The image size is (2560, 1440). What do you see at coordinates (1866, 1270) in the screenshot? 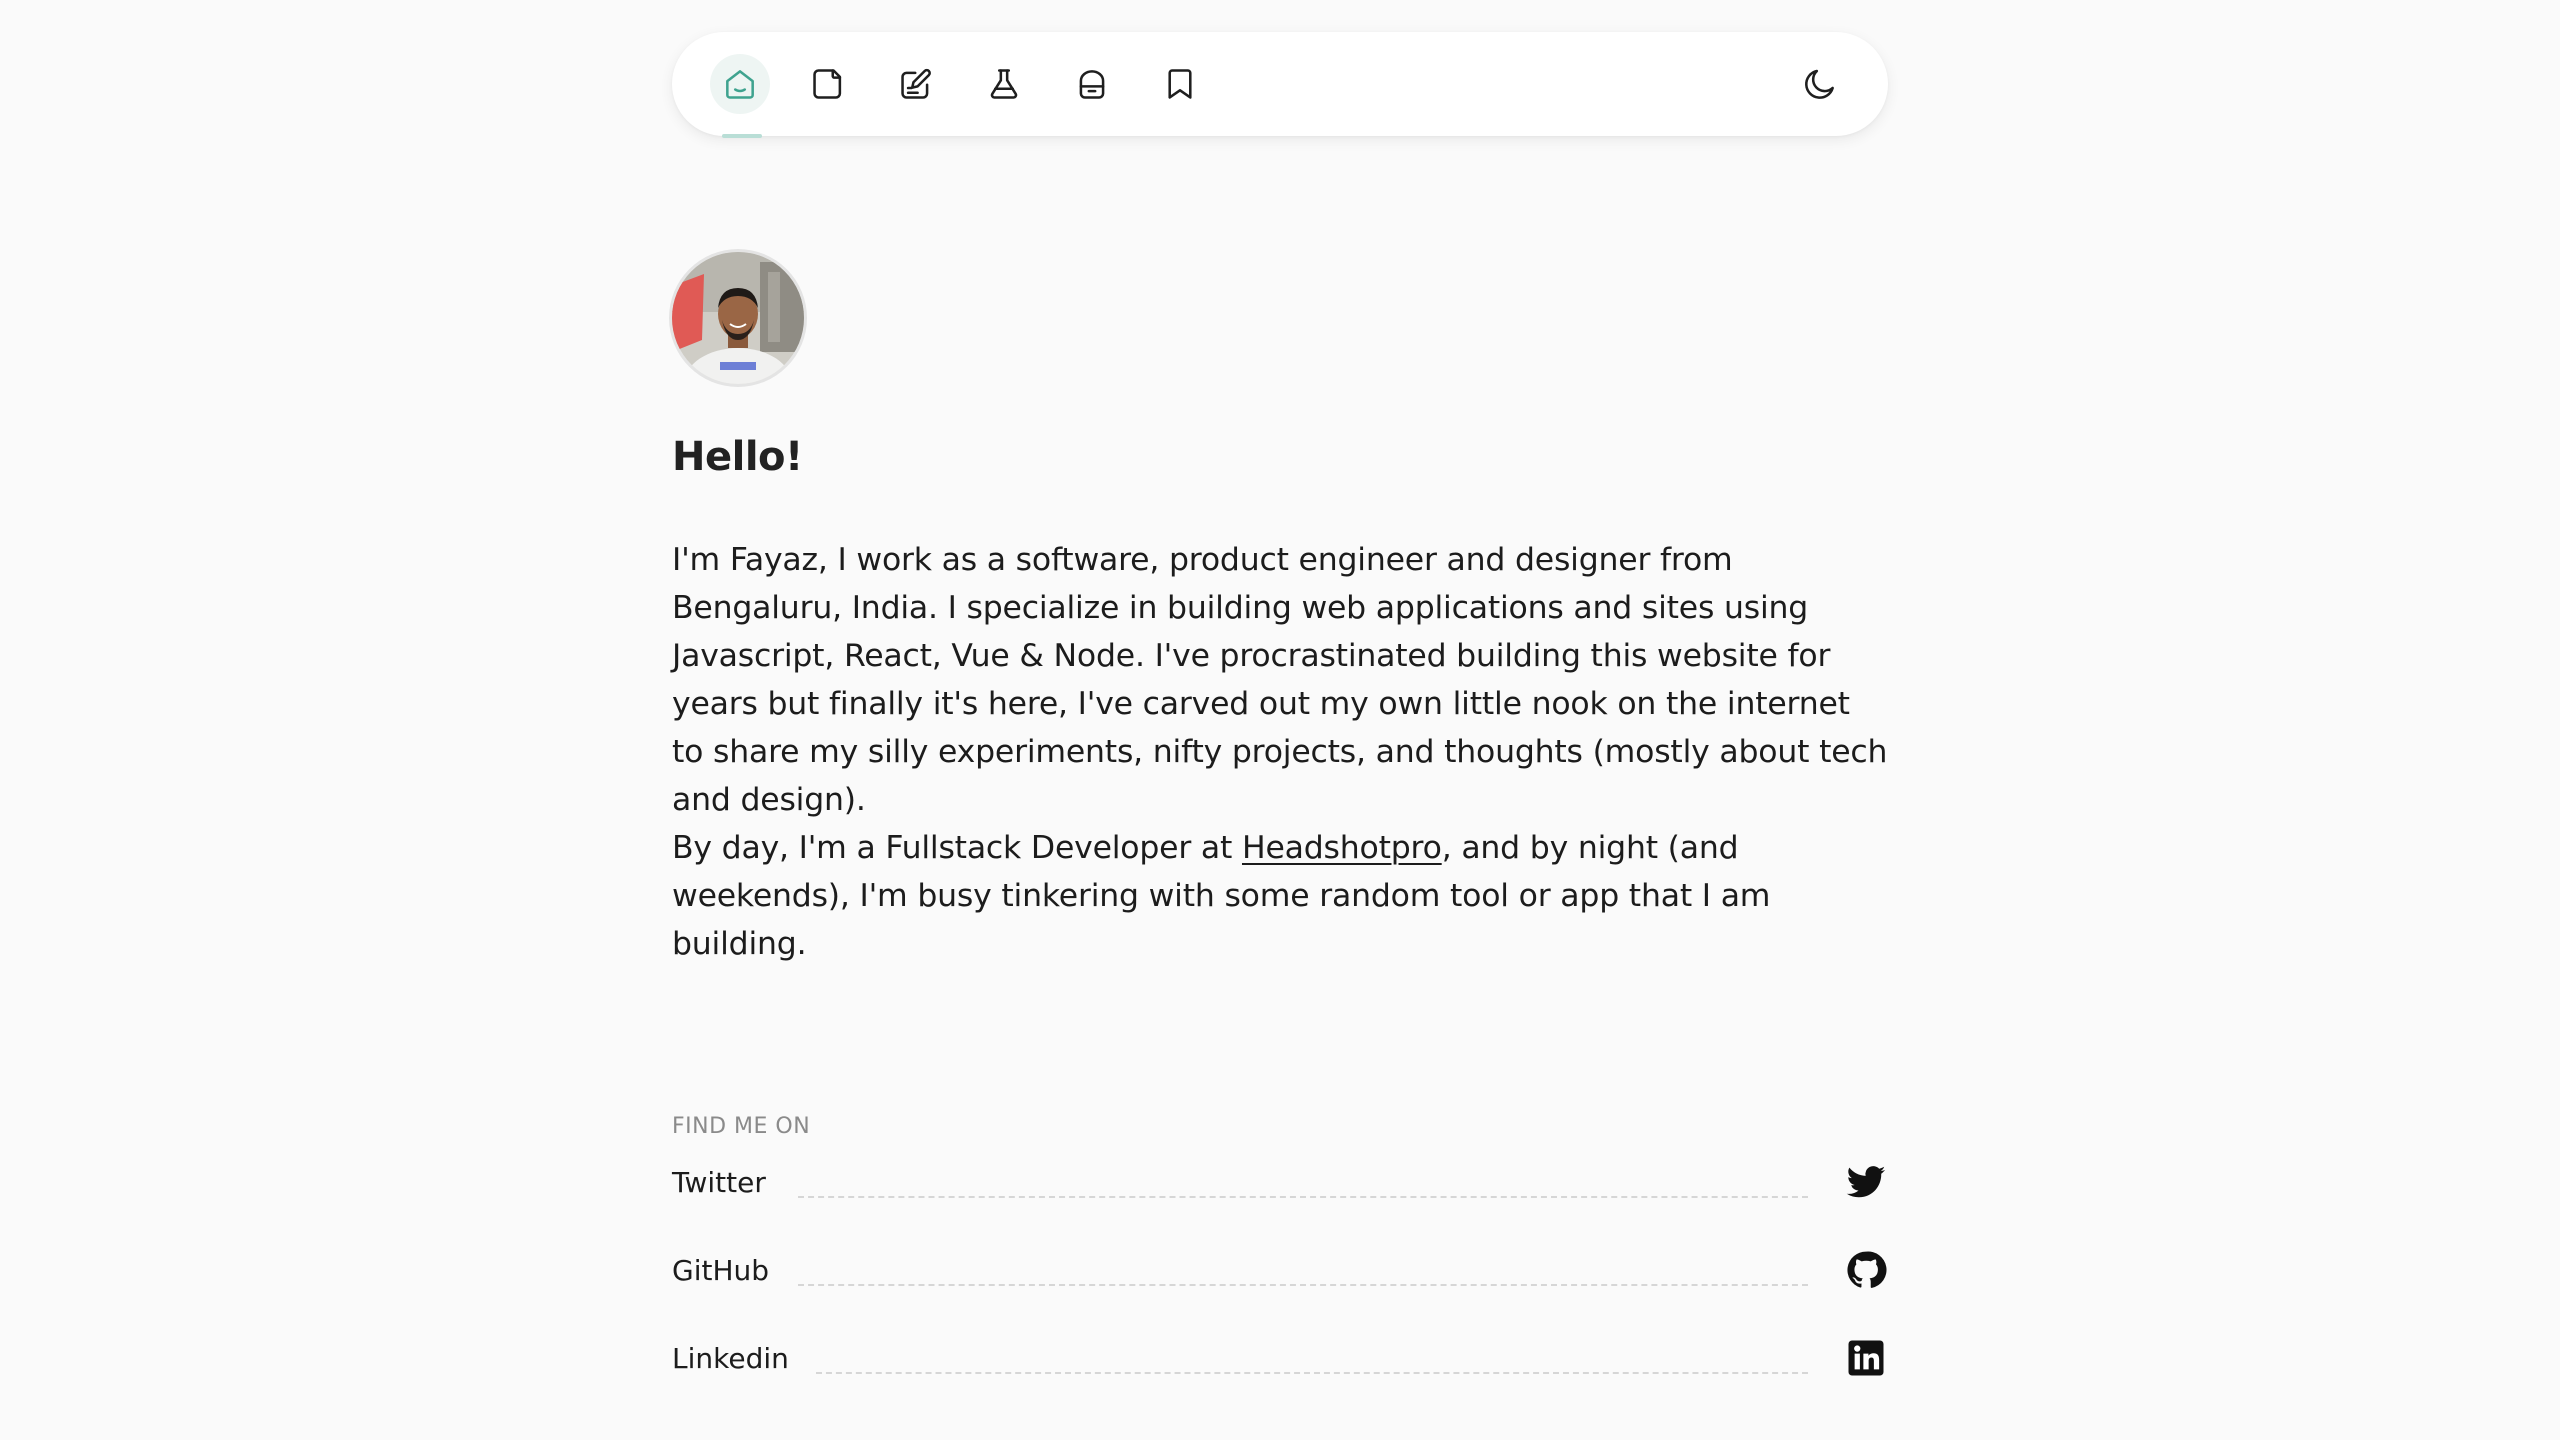
I see `github-icon` at bounding box center [1866, 1270].